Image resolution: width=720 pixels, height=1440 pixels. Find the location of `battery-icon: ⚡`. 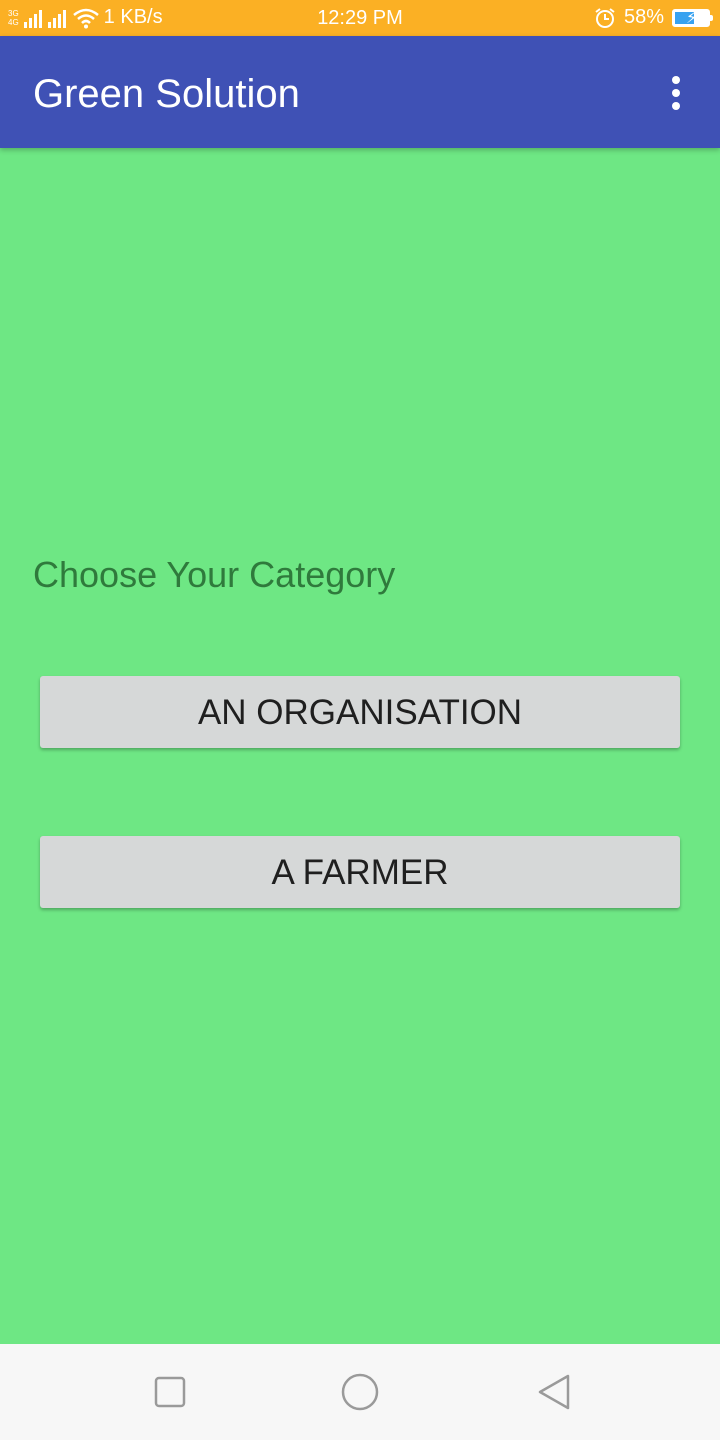

battery-icon: ⚡ is located at coordinates (692, 17).